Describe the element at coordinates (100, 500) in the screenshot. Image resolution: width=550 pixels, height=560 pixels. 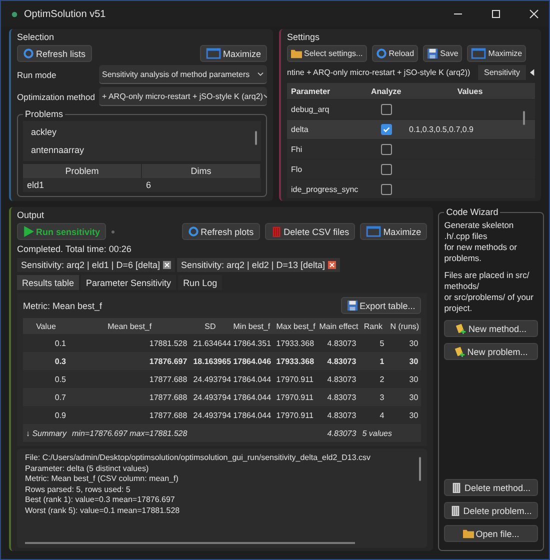
I see `log-line: Best (rank 1): value=0.3 mean=17876.697` at that location.